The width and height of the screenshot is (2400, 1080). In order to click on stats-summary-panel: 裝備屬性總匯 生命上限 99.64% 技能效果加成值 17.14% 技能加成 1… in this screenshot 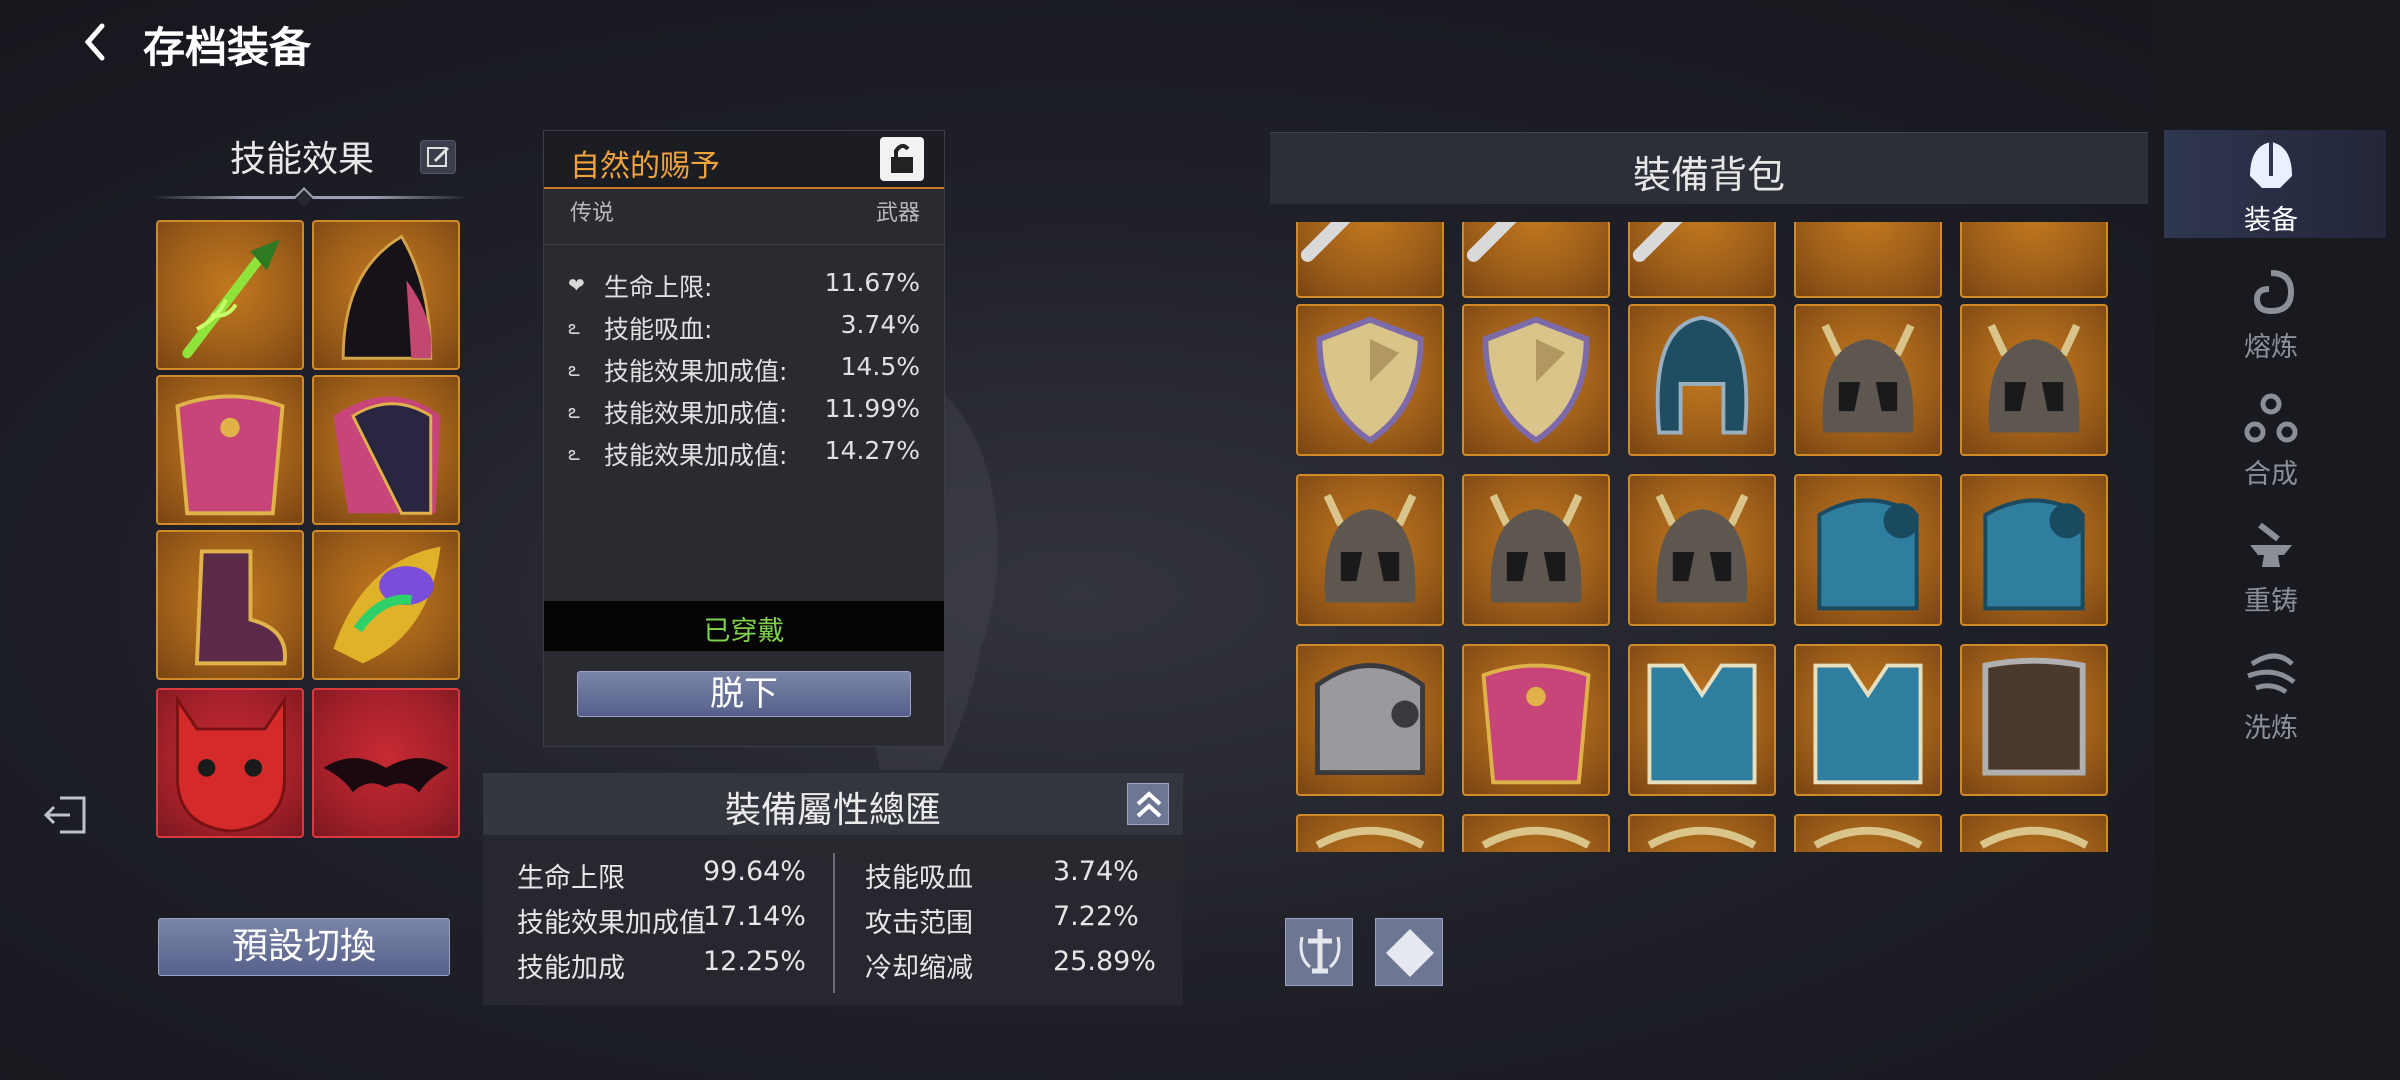, I will do `click(833, 889)`.